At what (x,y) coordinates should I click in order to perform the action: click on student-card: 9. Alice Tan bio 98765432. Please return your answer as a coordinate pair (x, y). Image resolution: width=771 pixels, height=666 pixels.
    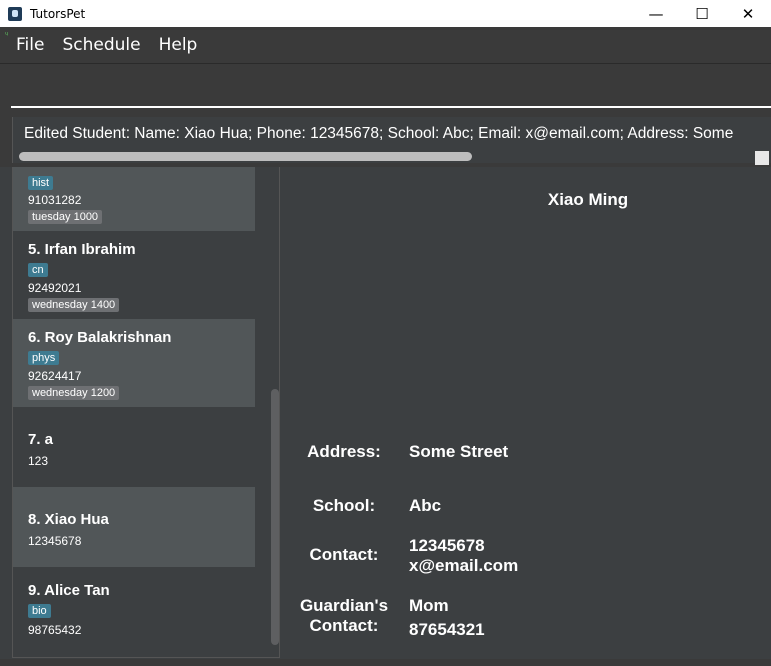
    Looking at the image, I should click on (134, 612).